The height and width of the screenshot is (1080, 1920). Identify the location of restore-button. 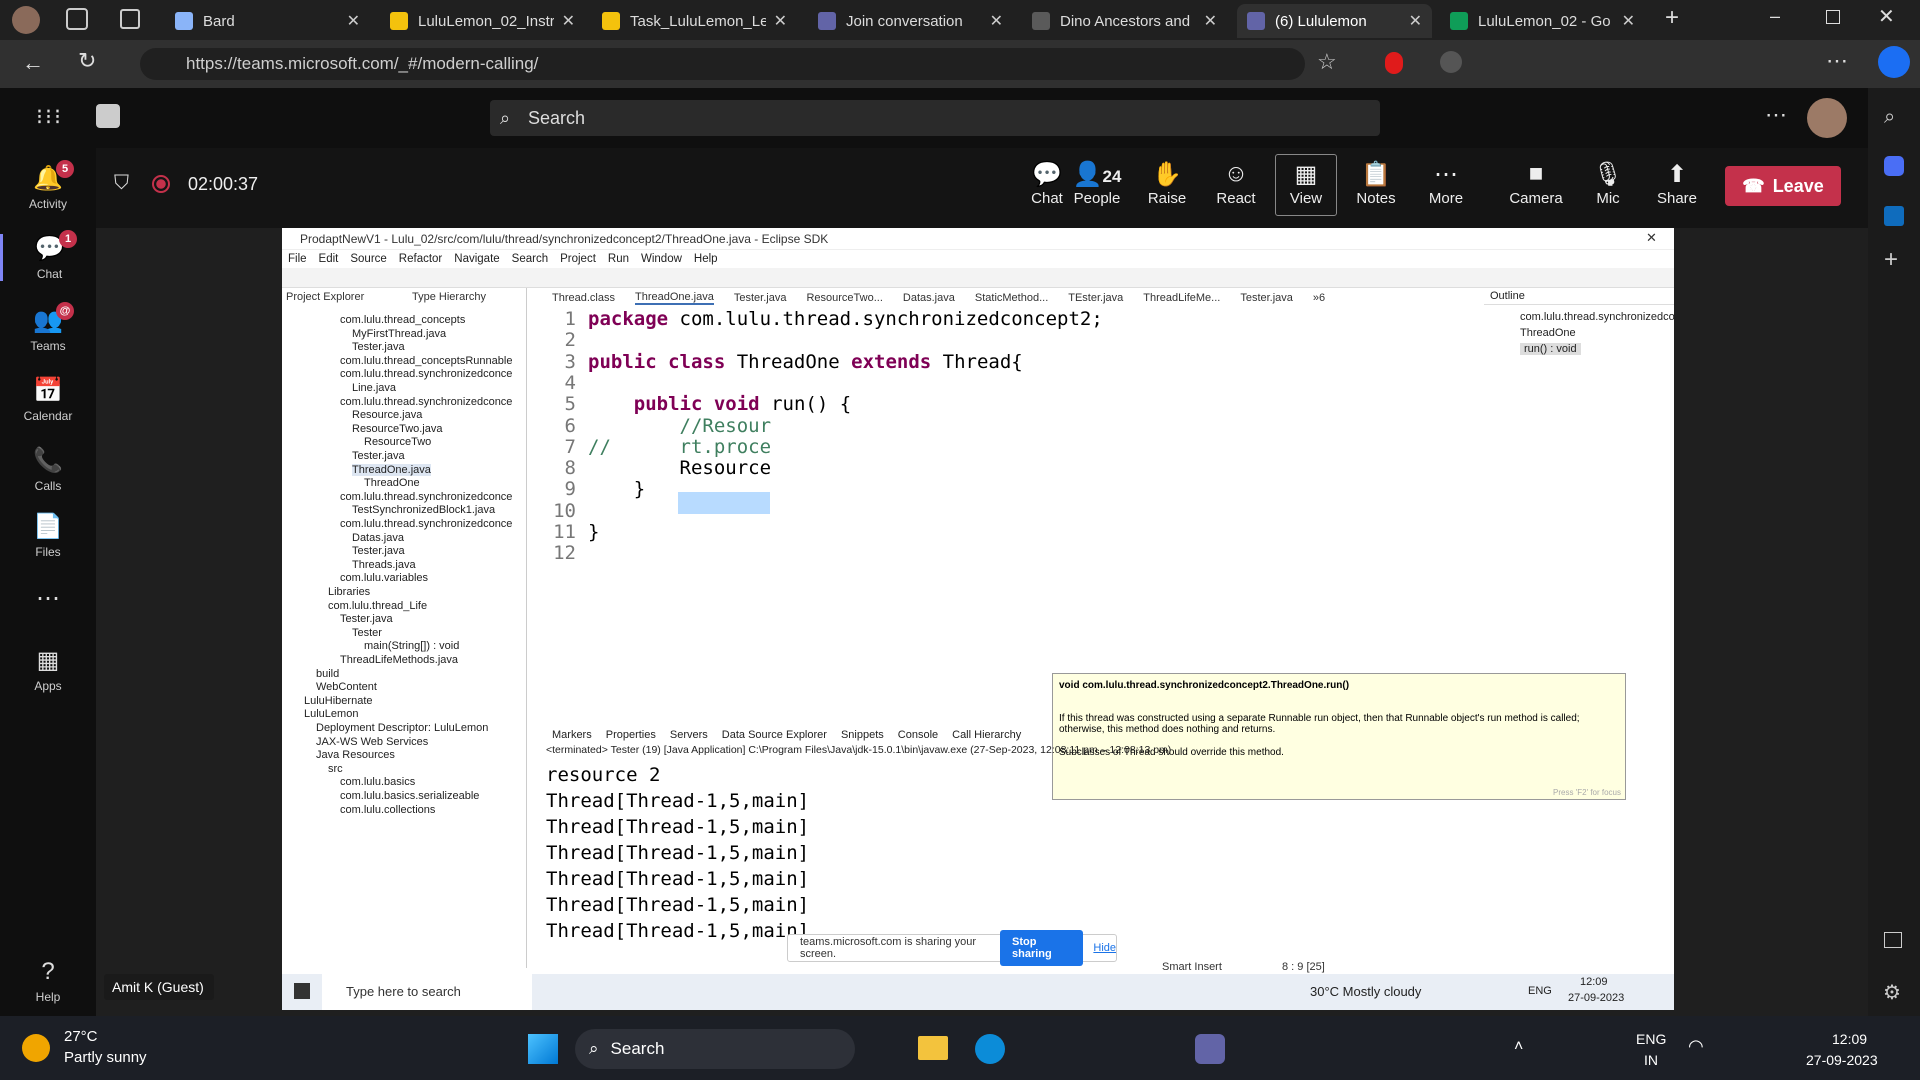
(1833, 17).